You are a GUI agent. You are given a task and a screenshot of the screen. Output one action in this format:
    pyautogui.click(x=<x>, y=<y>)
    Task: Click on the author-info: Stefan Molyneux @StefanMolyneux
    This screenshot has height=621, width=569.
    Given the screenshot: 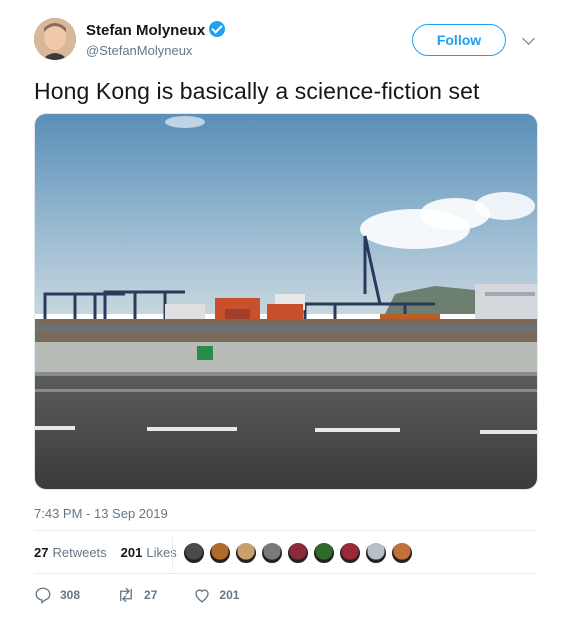 What is the action you would take?
    pyautogui.click(x=156, y=39)
    